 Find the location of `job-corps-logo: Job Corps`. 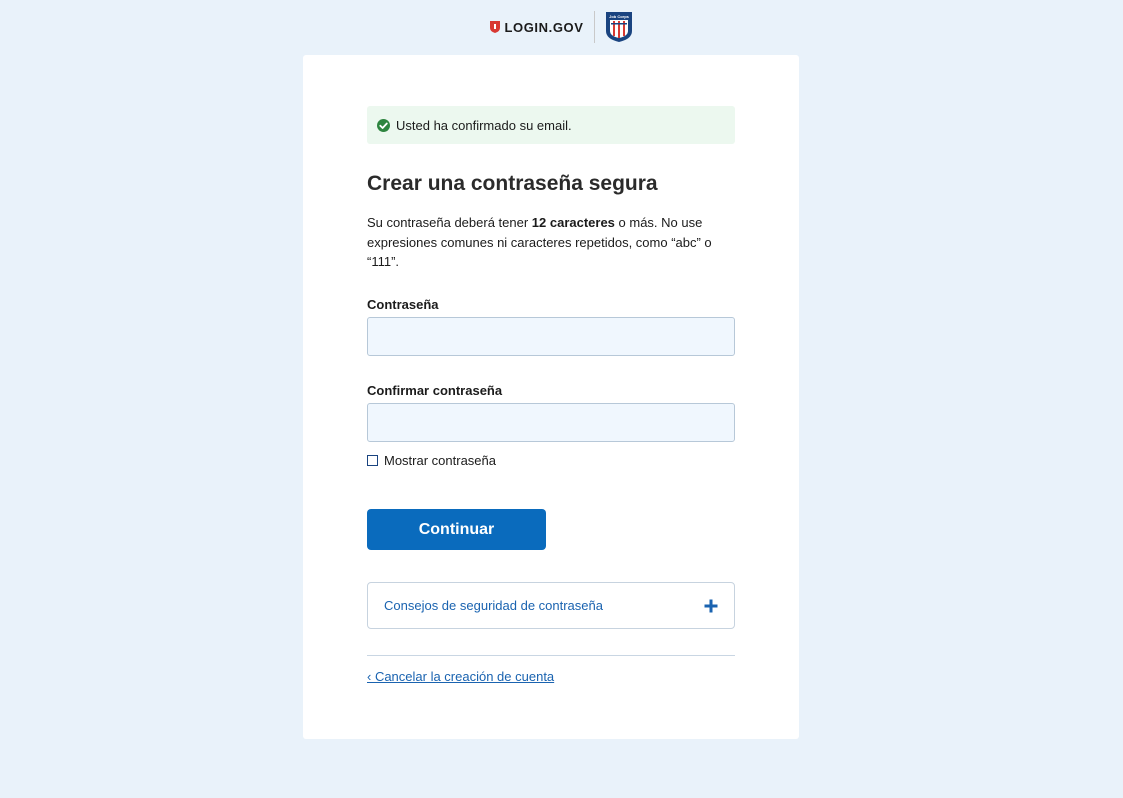

job-corps-logo: Job Corps is located at coordinates (618, 27).